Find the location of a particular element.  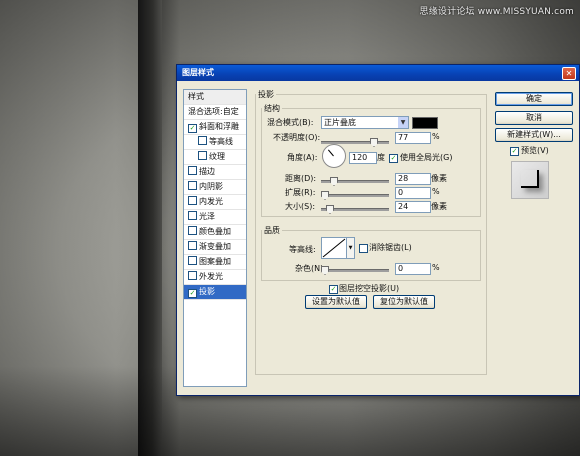

dialog-titlebar: 图层样式 ✕ is located at coordinates (378, 73).